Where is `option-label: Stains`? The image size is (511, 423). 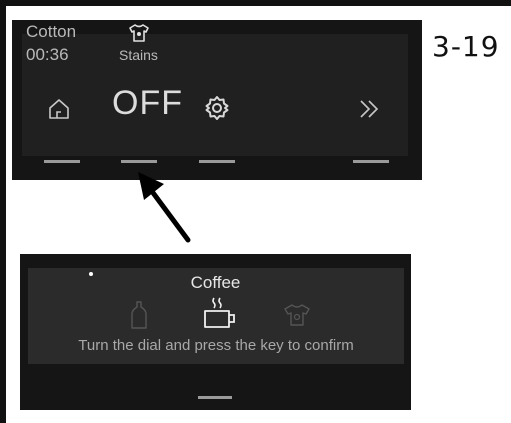 option-label: Stains is located at coordinates (138, 55).